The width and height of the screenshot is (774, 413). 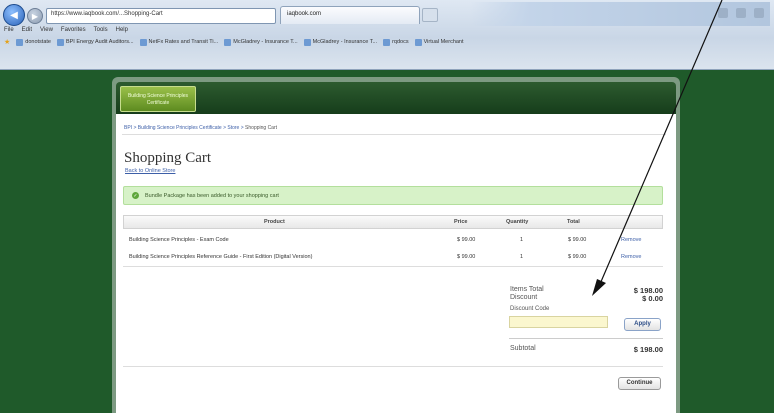 What do you see at coordinates (430, 15) in the screenshot?
I see `new-tab-button` at bounding box center [430, 15].